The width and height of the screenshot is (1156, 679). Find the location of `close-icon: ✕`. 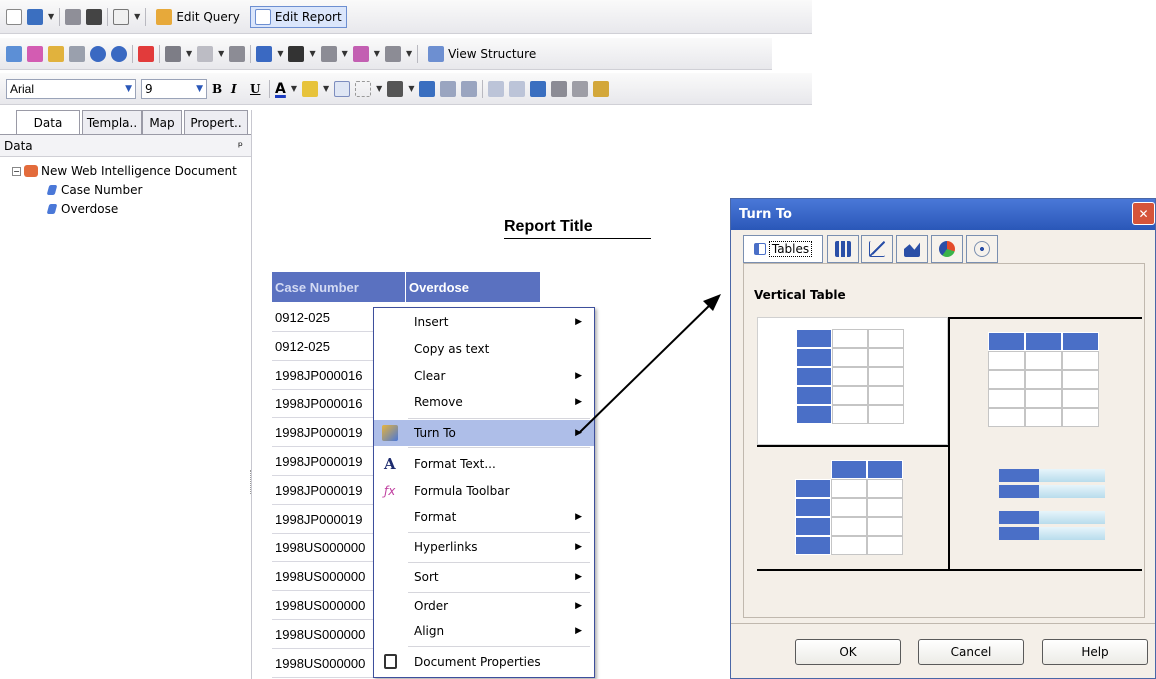

close-icon: ✕ is located at coordinates (1143, 213).